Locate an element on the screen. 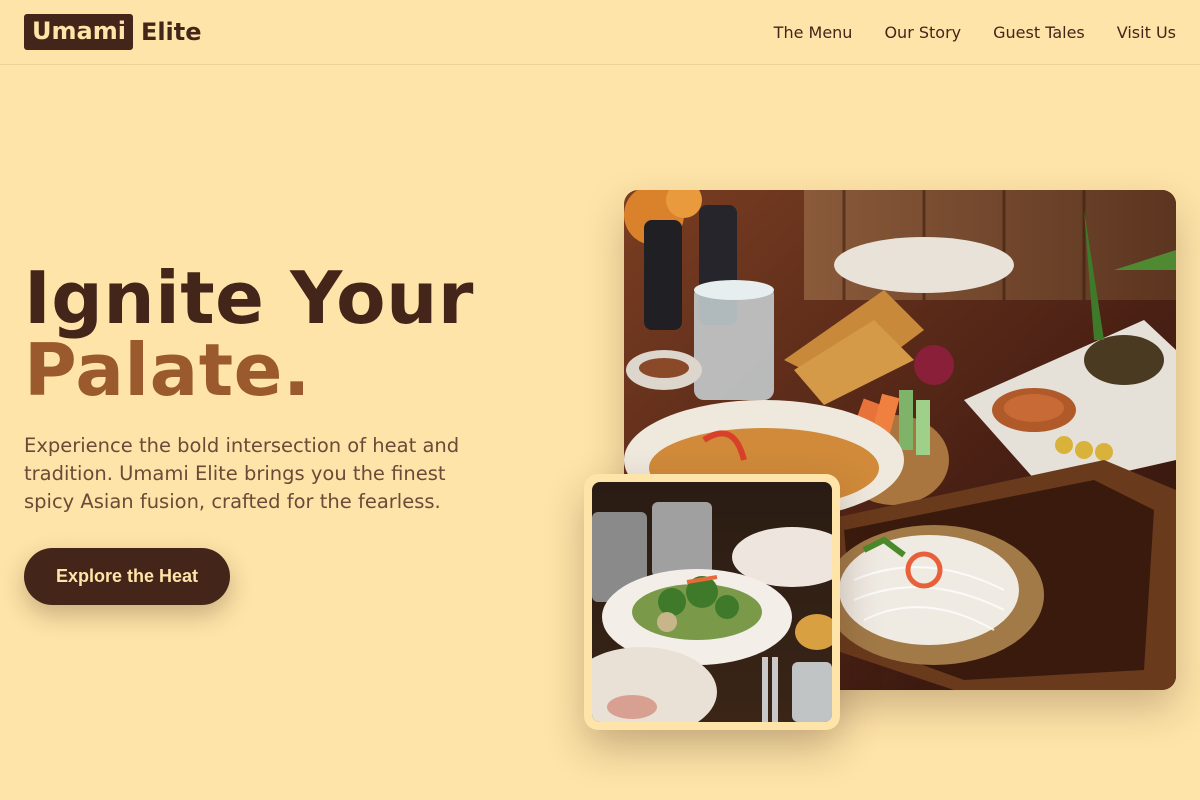 The height and width of the screenshot is (800, 1200). explore-heat-button: Explore the Heat is located at coordinates (127, 576).